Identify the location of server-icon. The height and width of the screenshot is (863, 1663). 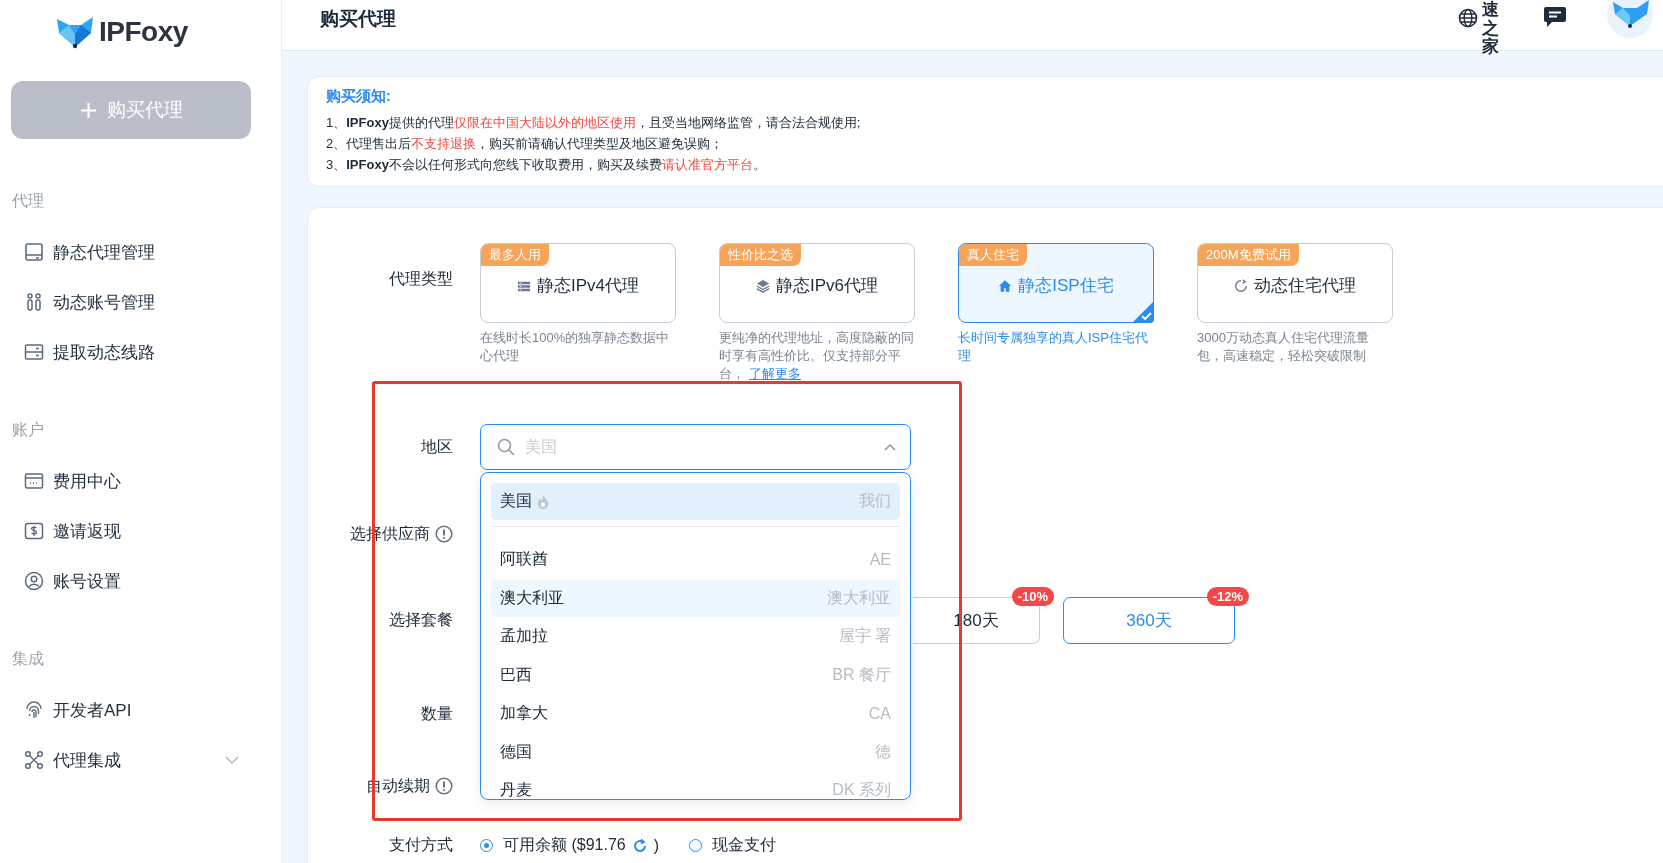
(34, 352).